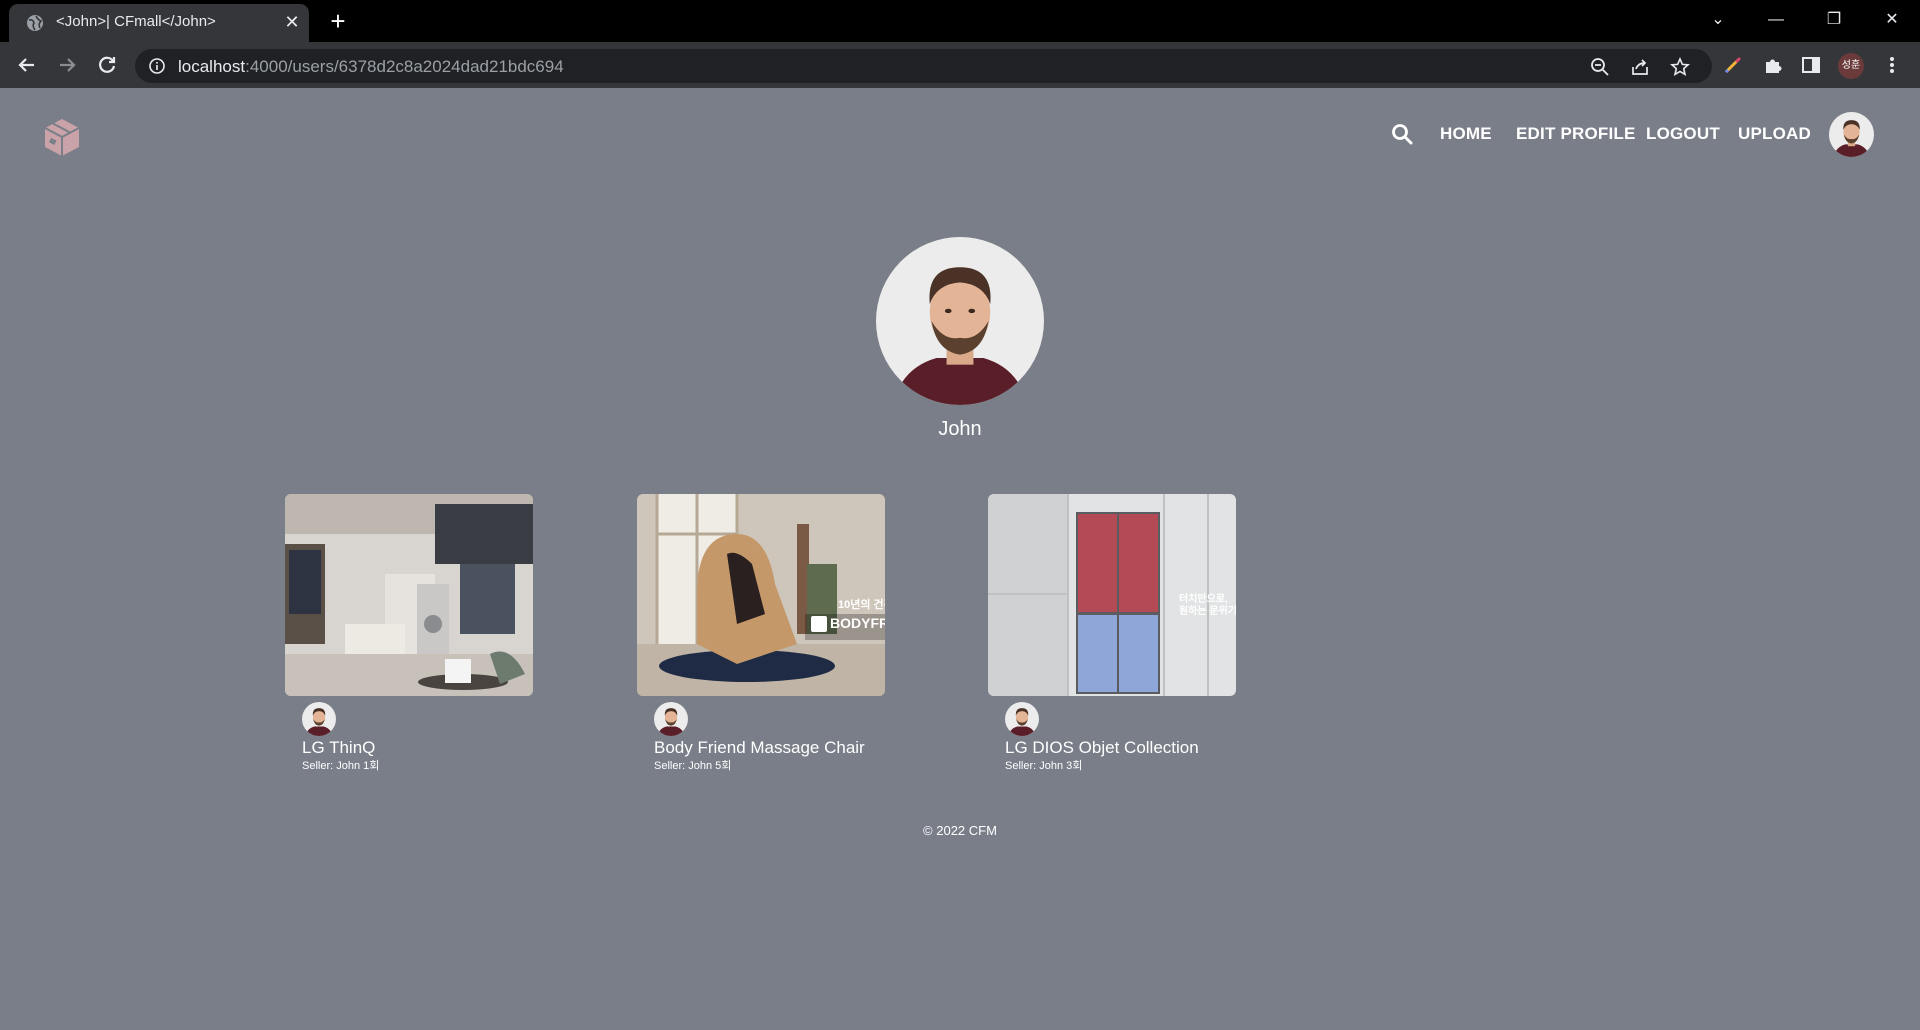 This screenshot has height=1030, width=1920. What do you see at coordinates (1683, 134) in the screenshot?
I see `nav-logout: LOGOUT` at bounding box center [1683, 134].